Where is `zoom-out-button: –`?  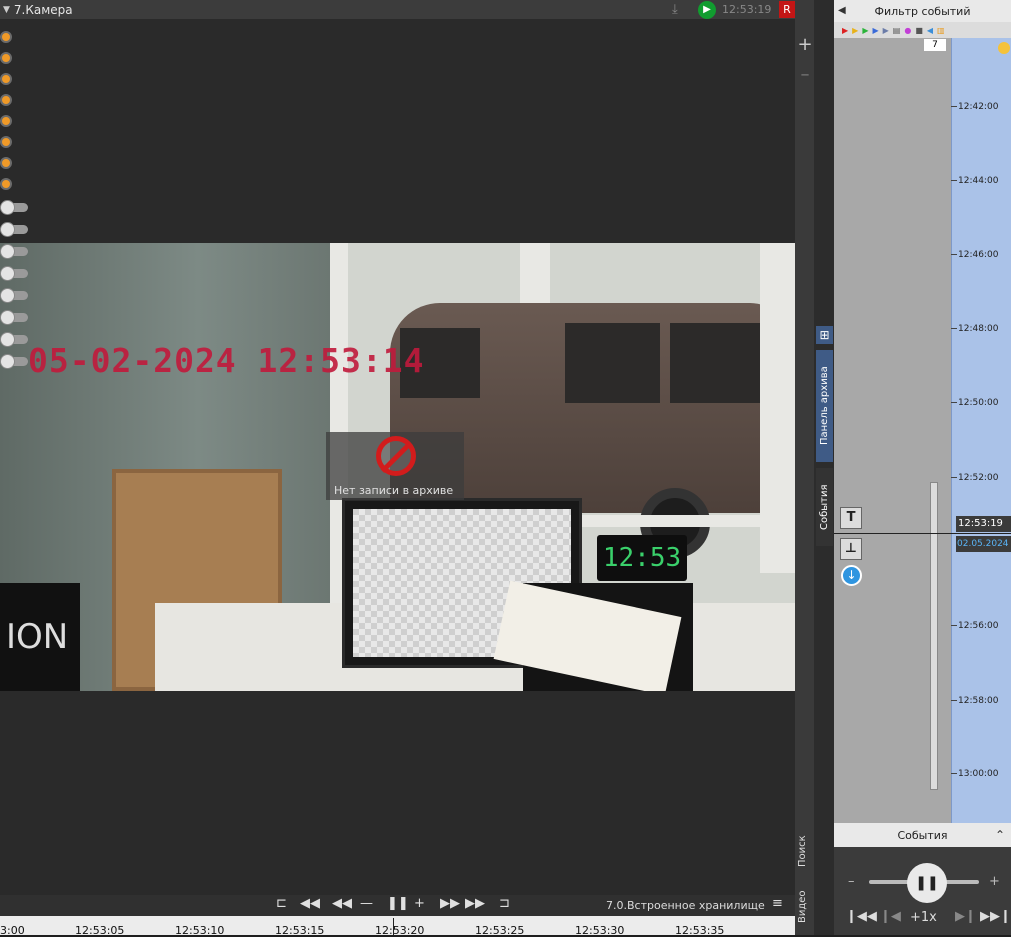
zoom-out-button: – is located at coordinates (805, 74).